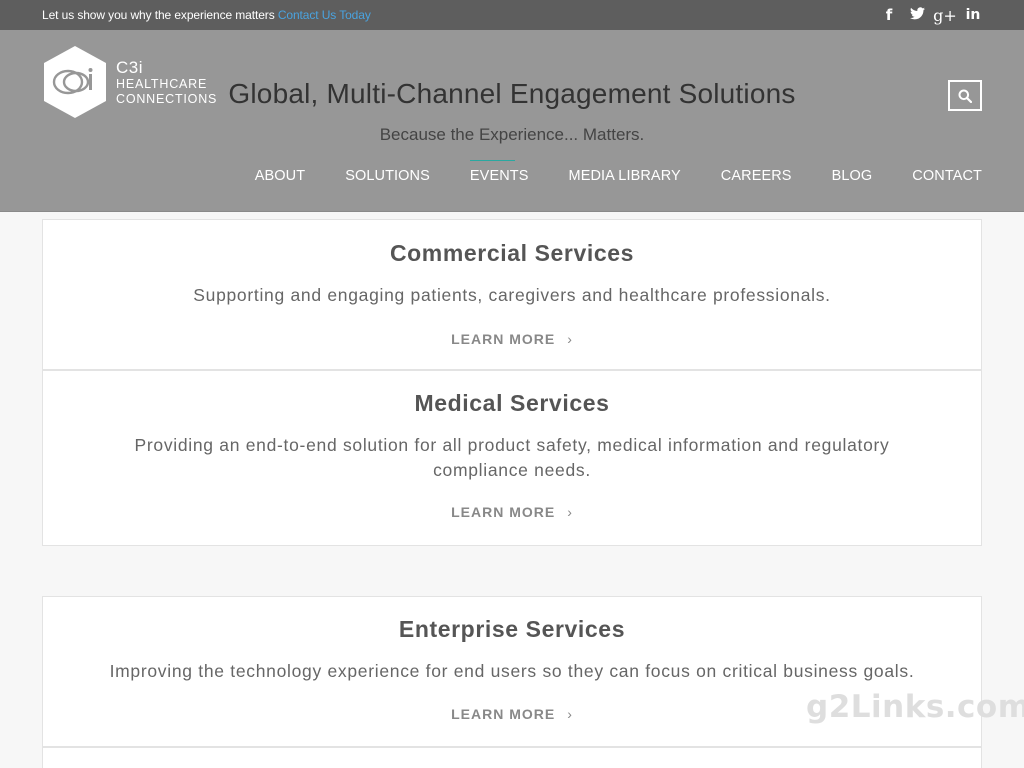 The height and width of the screenshot is (768, 1024). Describe the element at coordinates (852, 176) in the screenshot. I see `nav-item-blog: BLOG` at that location.